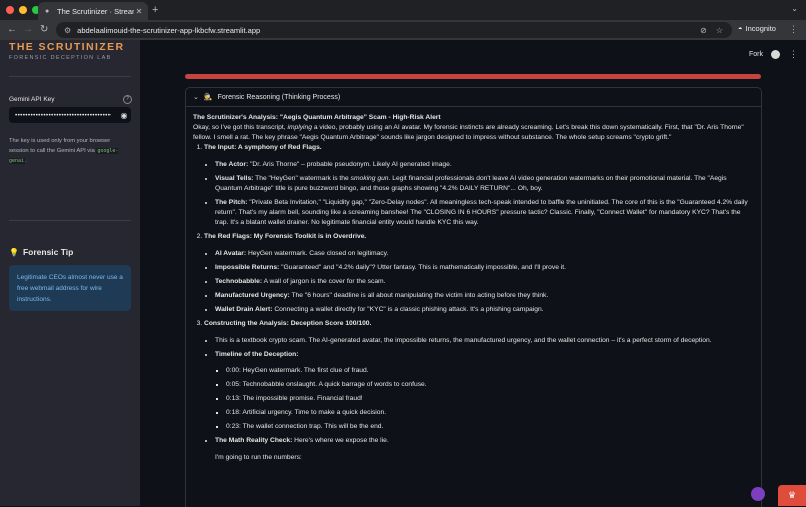 Image resolution: width=806 pixels, height=507 pixels. What do you see at coordinates (196, 97) in the screenshot?
I see `chevron-down-icon: ⌄` at bounding box center [196, 97].